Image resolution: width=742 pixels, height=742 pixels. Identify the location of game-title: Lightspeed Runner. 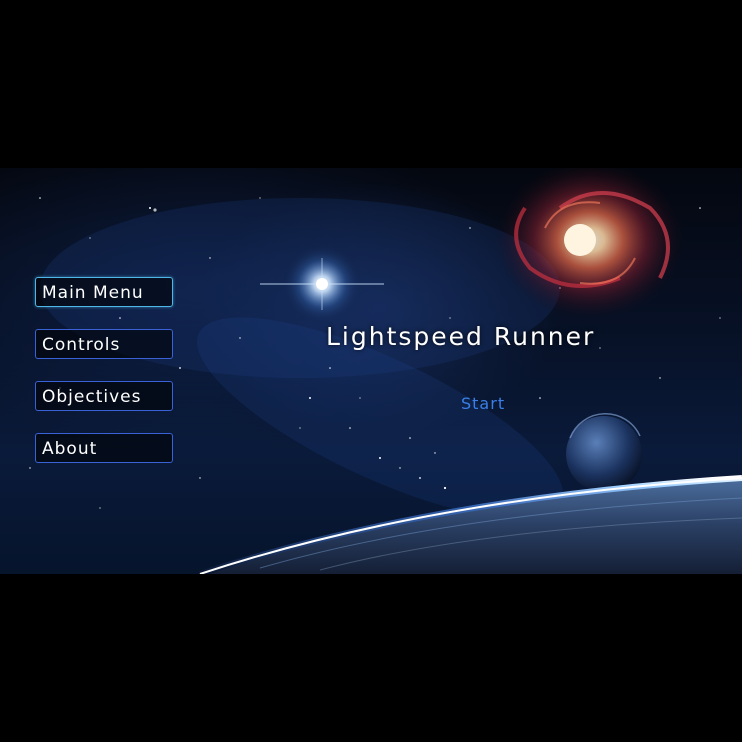
(461, 336).